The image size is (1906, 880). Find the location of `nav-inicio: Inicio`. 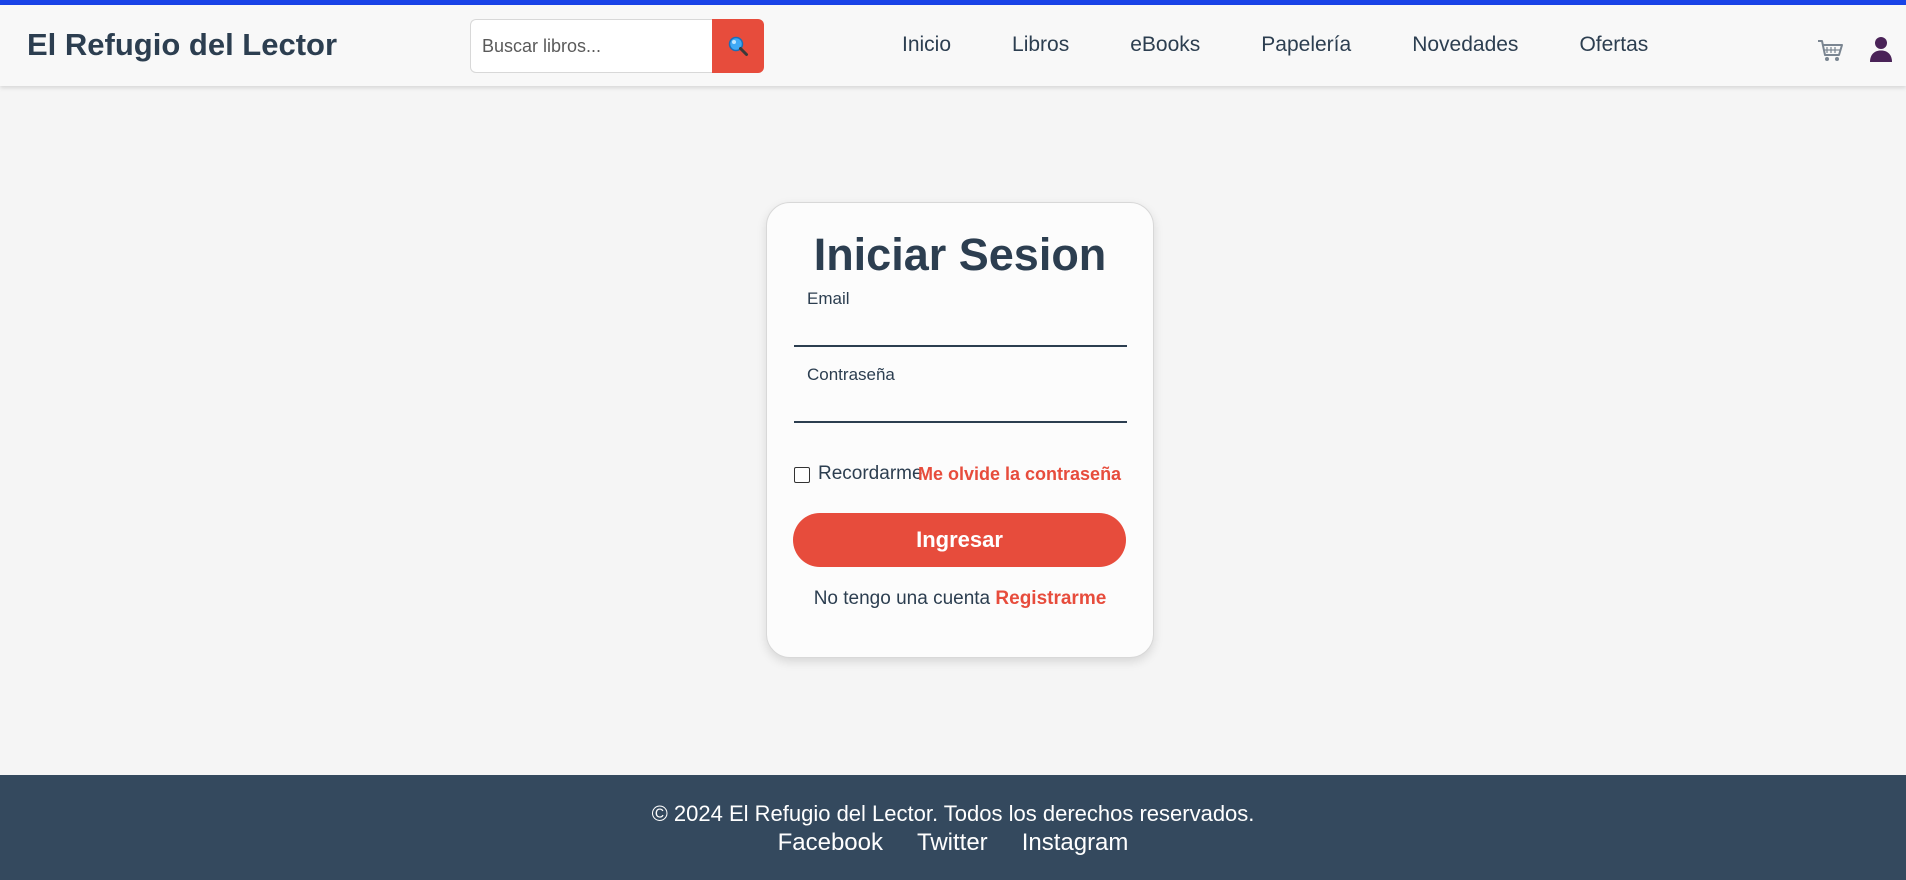

nav-inicio: Inicio is located at coordinates (926, 45).